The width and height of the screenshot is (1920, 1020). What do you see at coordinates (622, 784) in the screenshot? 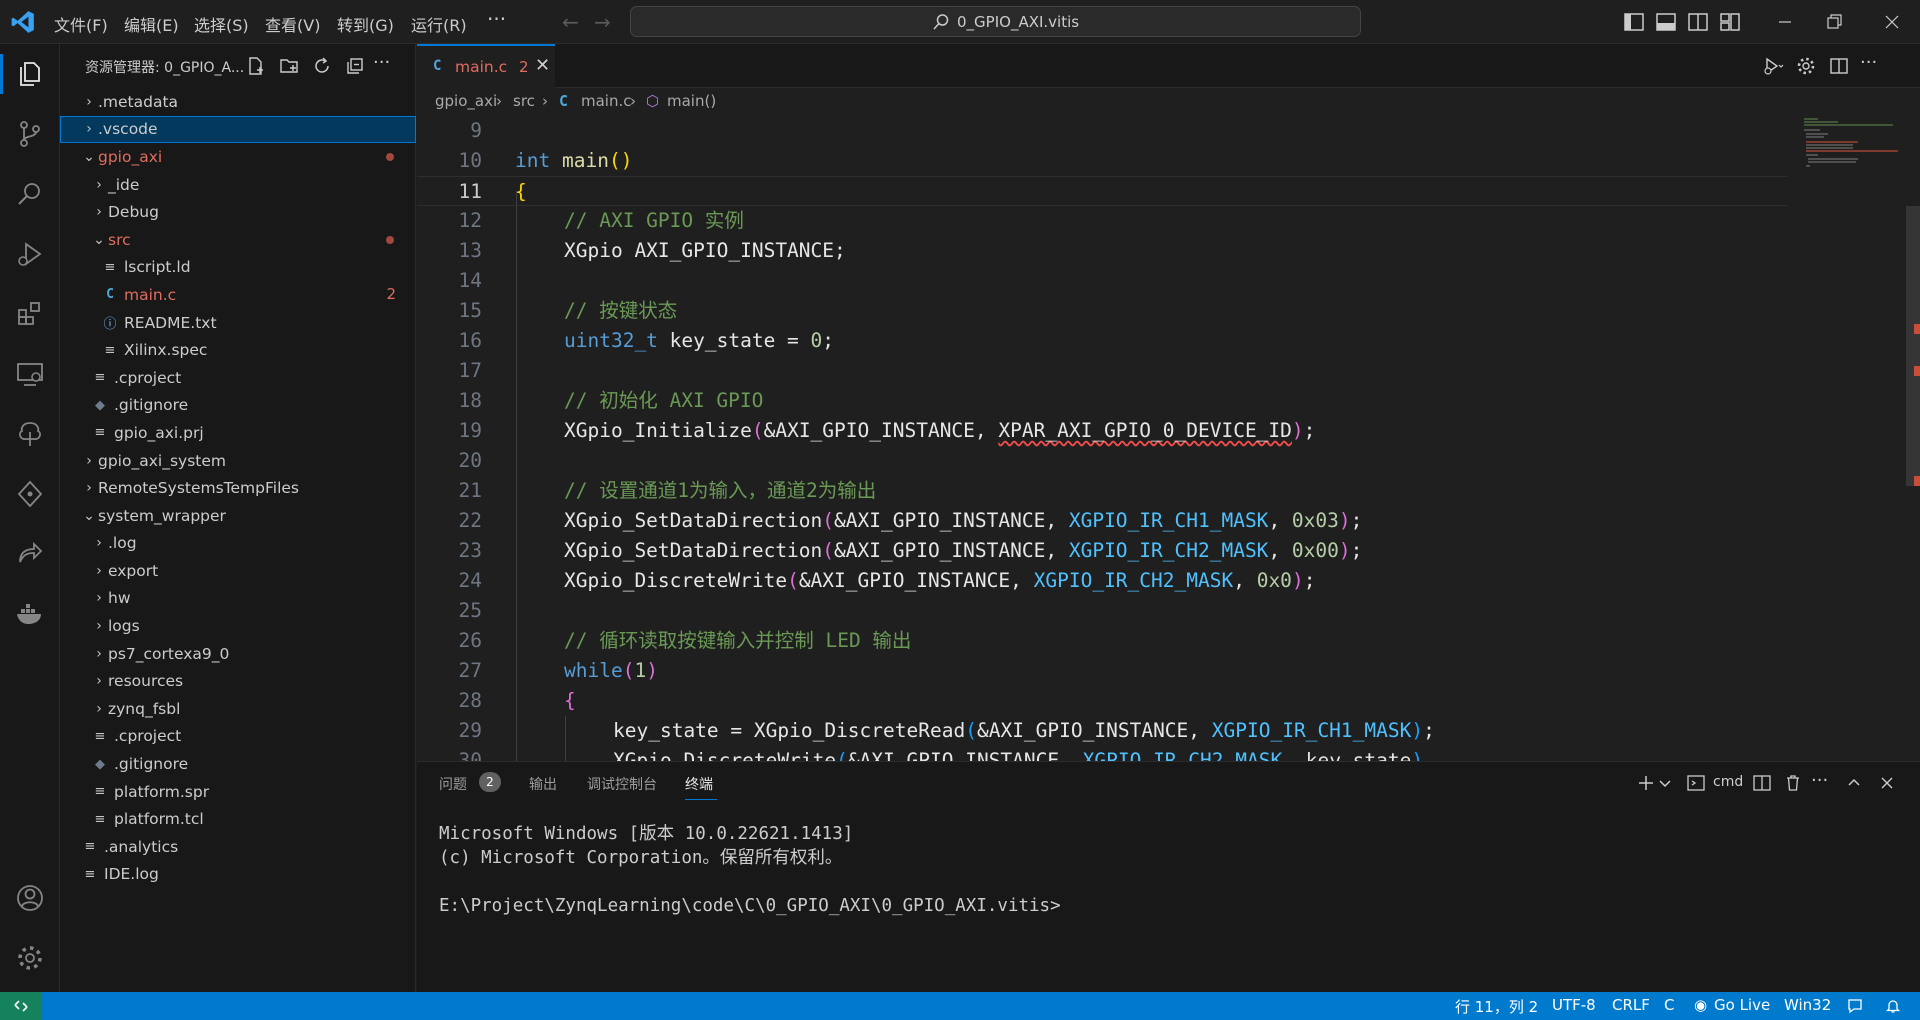
I see `tab-debug-console: 调试控制台` at bounding box center [622, 784].